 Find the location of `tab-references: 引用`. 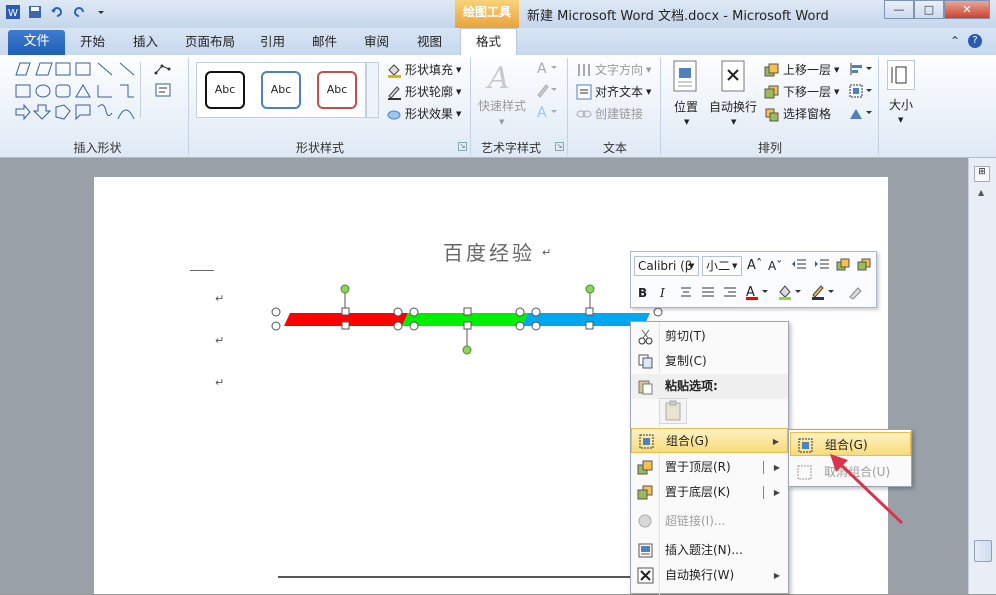

tab-references: 引用 is located at coordinates (272, 42).